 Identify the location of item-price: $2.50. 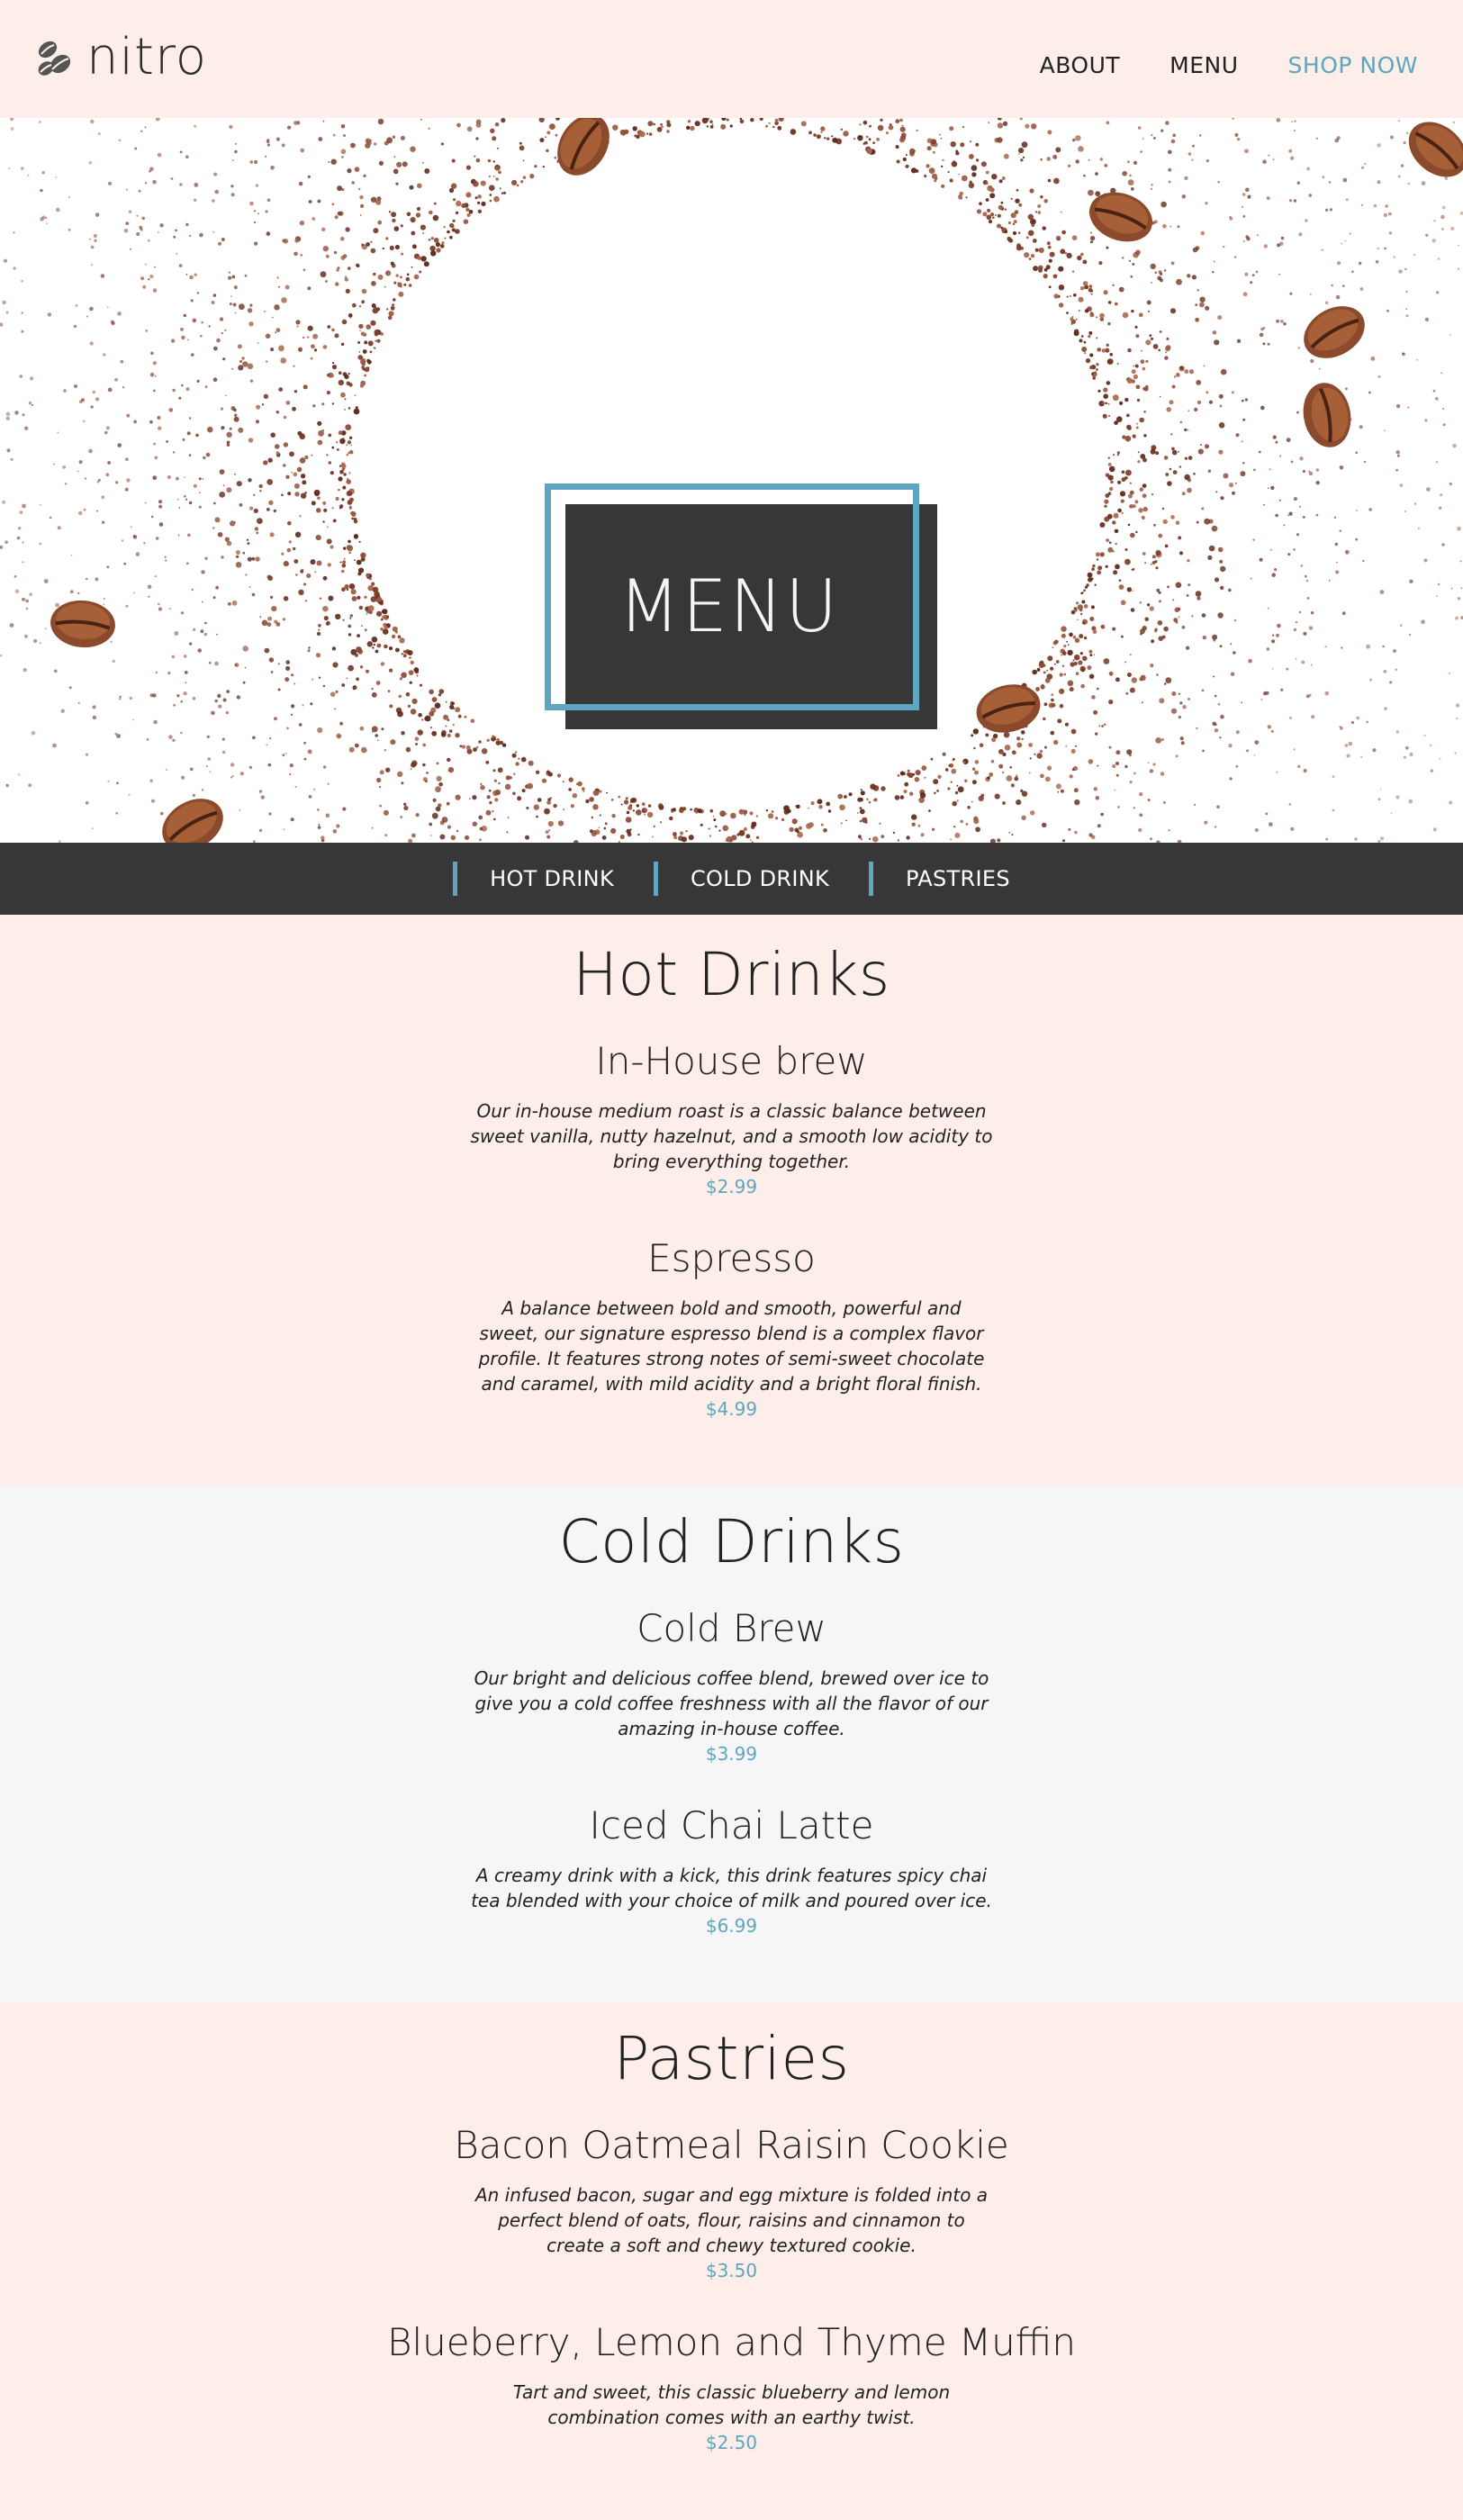
(731, 2442).